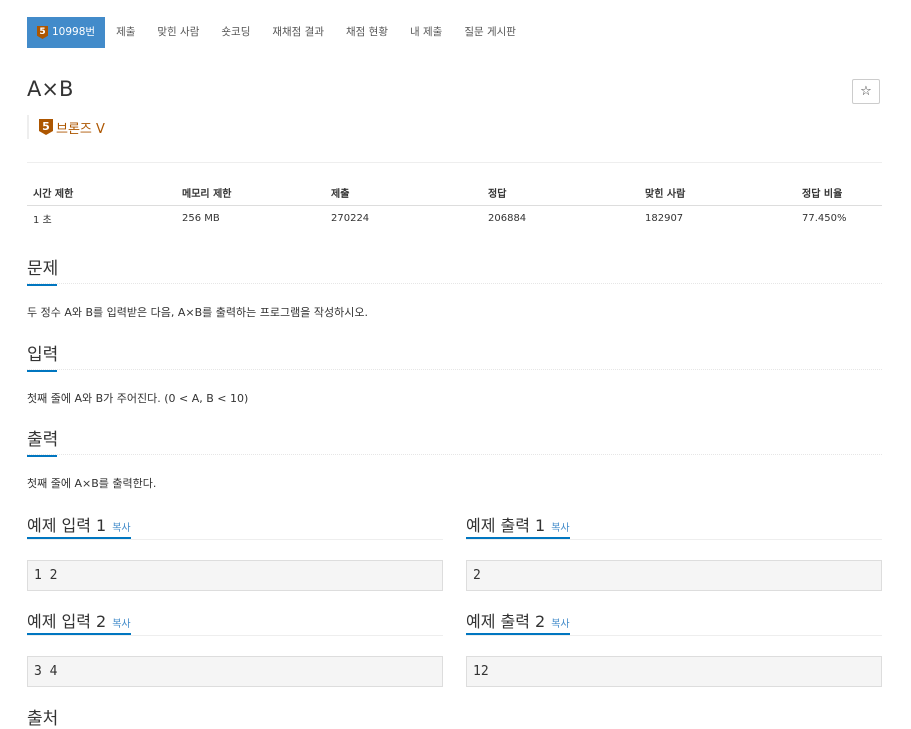  What do you see at coordinates (178, 32) in the screenshot?
I see `tab-solved-users: 맞힌 사람` at bounding box center [178, 32].